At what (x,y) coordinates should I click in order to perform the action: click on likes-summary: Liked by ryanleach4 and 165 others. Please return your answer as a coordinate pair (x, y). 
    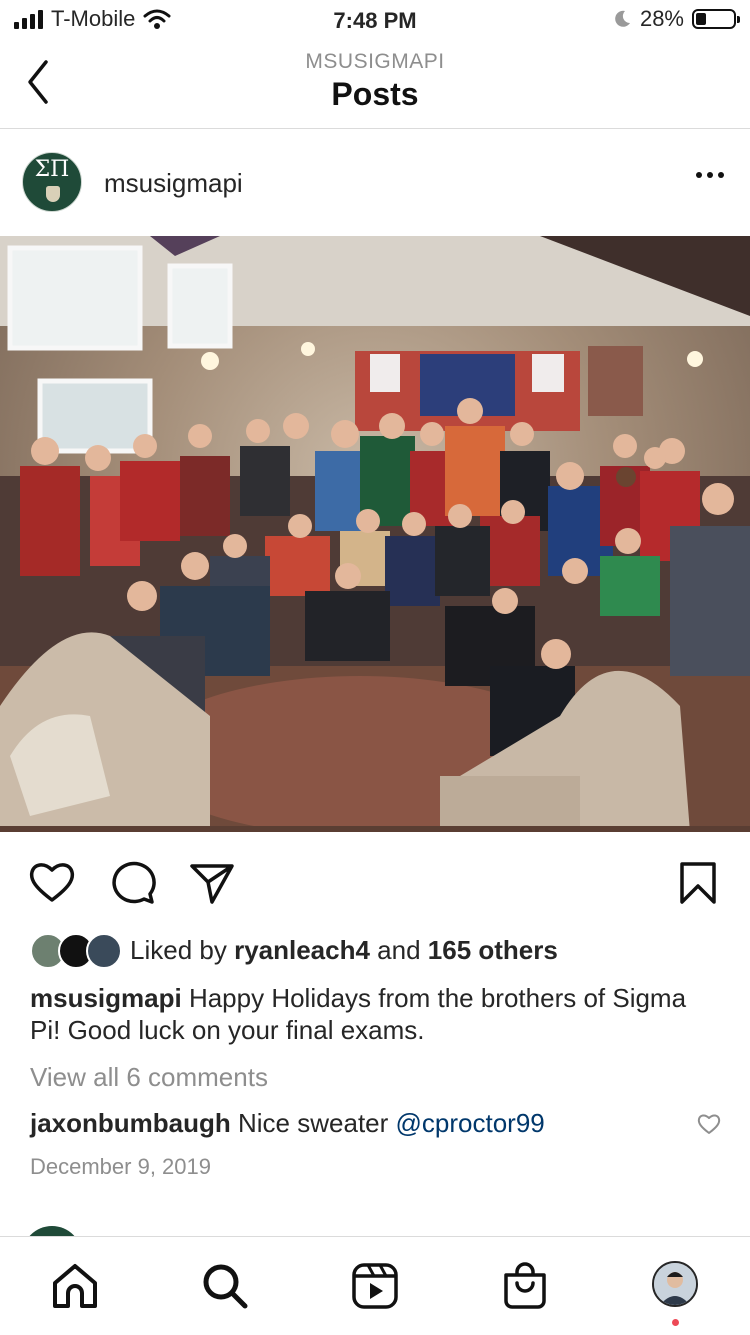
    Looking at the image, I should click on (380, 950).